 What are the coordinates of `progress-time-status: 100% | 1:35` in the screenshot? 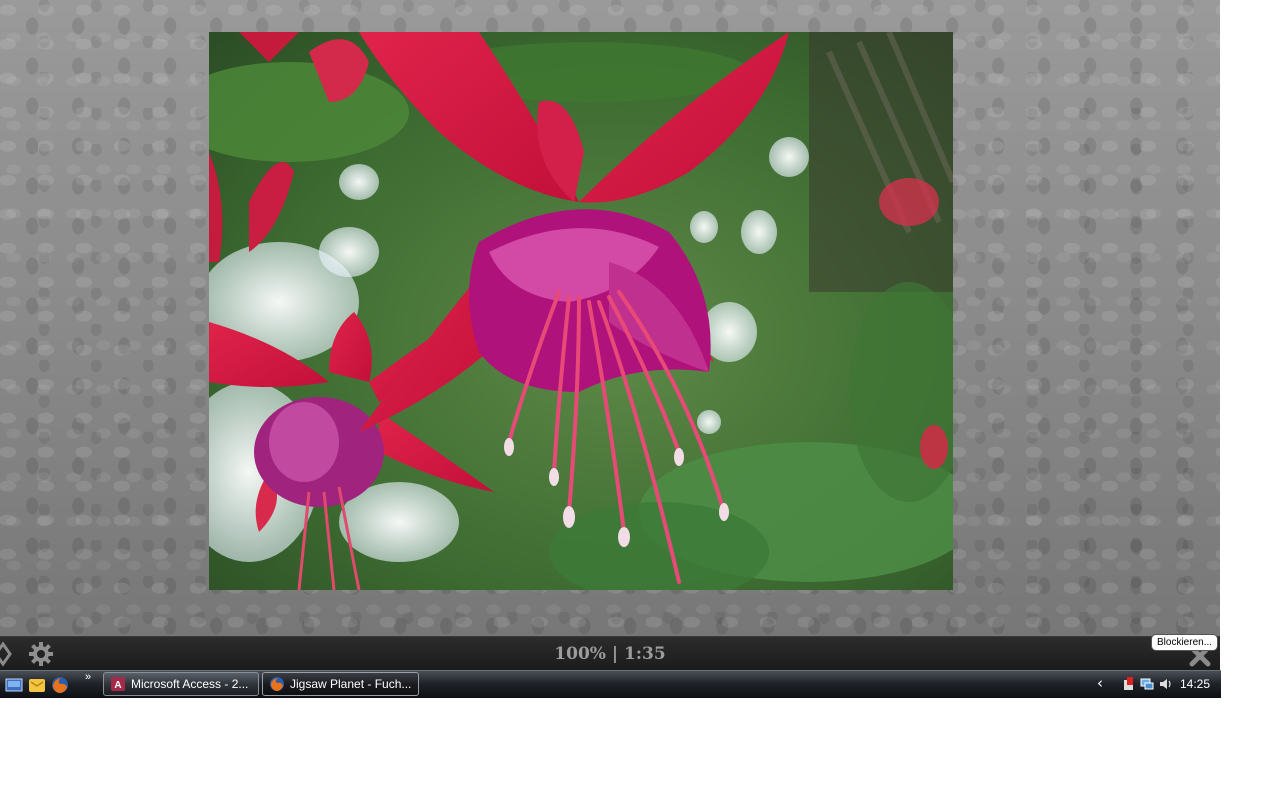 It's located at (610, 654).